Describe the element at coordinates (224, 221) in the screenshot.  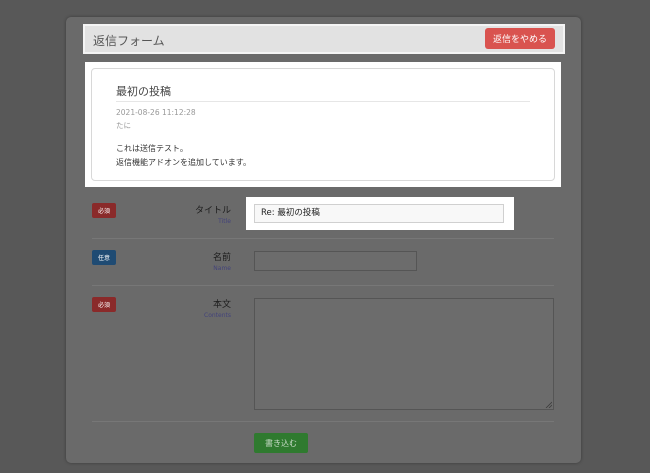
I see `title-sublabel: Title` at that location.